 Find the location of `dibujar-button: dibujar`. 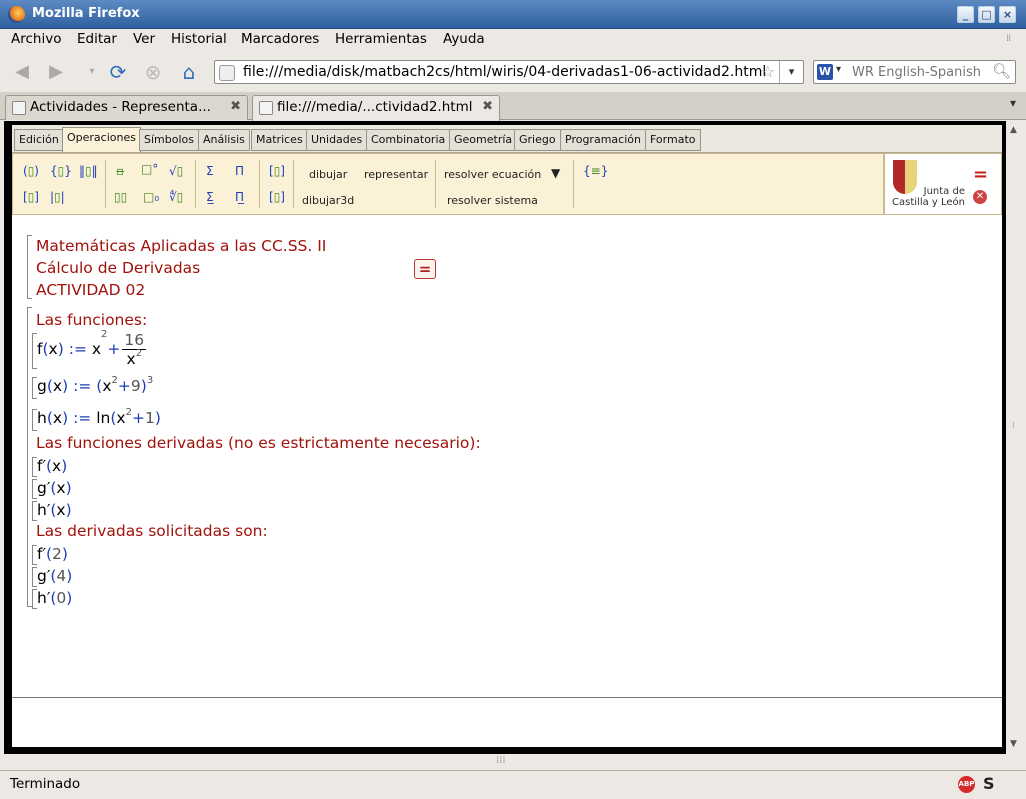

dibujar-button: dibujar is located at coordinates (328, 174).